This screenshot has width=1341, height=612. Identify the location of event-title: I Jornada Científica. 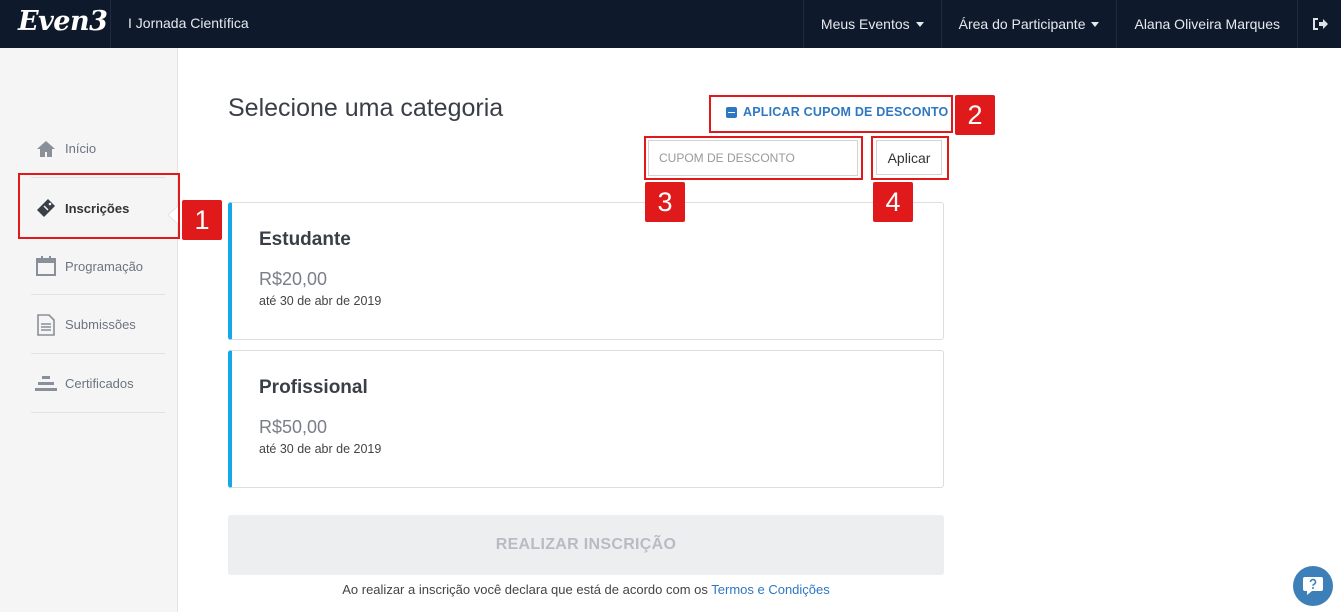
(188, 23).